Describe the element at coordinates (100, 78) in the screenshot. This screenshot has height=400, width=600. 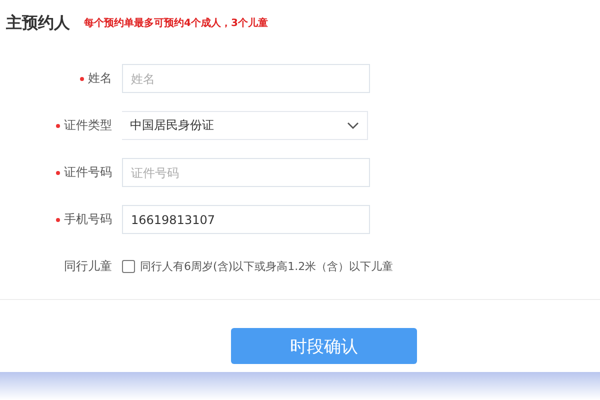
I see `field-label: 姓名` at that location.